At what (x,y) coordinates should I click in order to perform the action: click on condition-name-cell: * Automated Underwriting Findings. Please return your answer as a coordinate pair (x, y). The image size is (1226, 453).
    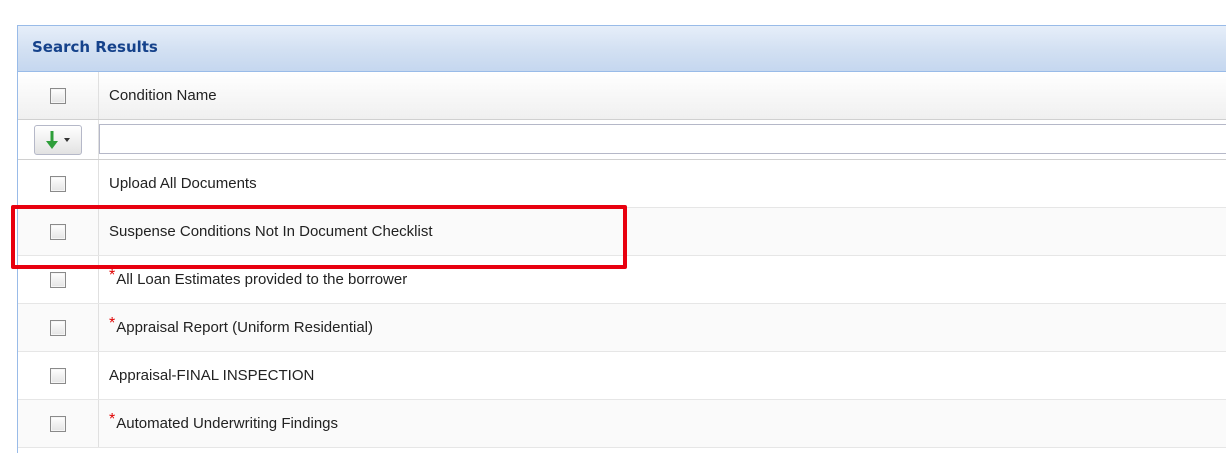
    Looking at the image, I should click on (662, 423).